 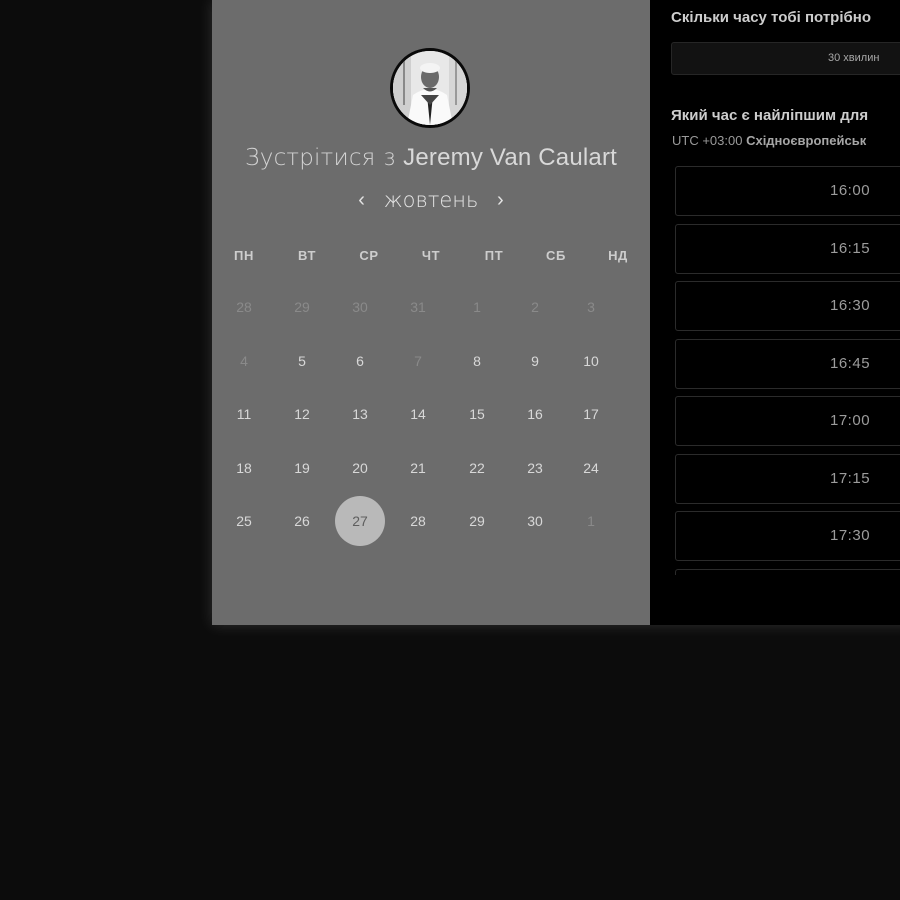 I want to click on calendar-day: 4, so click(x=244, y=360).